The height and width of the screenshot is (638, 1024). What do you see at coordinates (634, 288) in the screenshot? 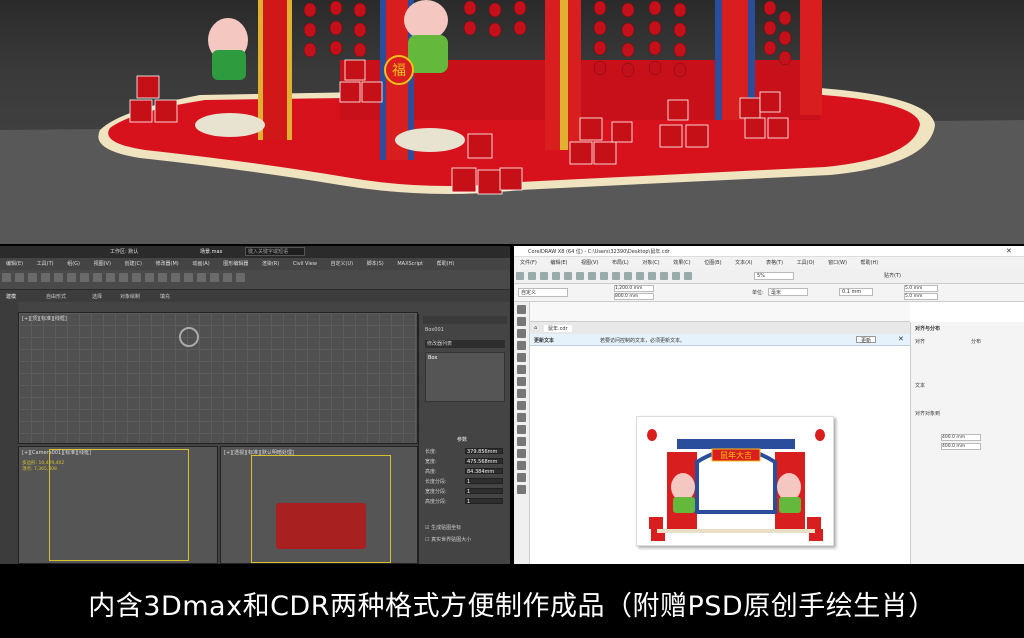
I see `page-width-input: 1,200.0 mm` at bounding box center [634, 288].